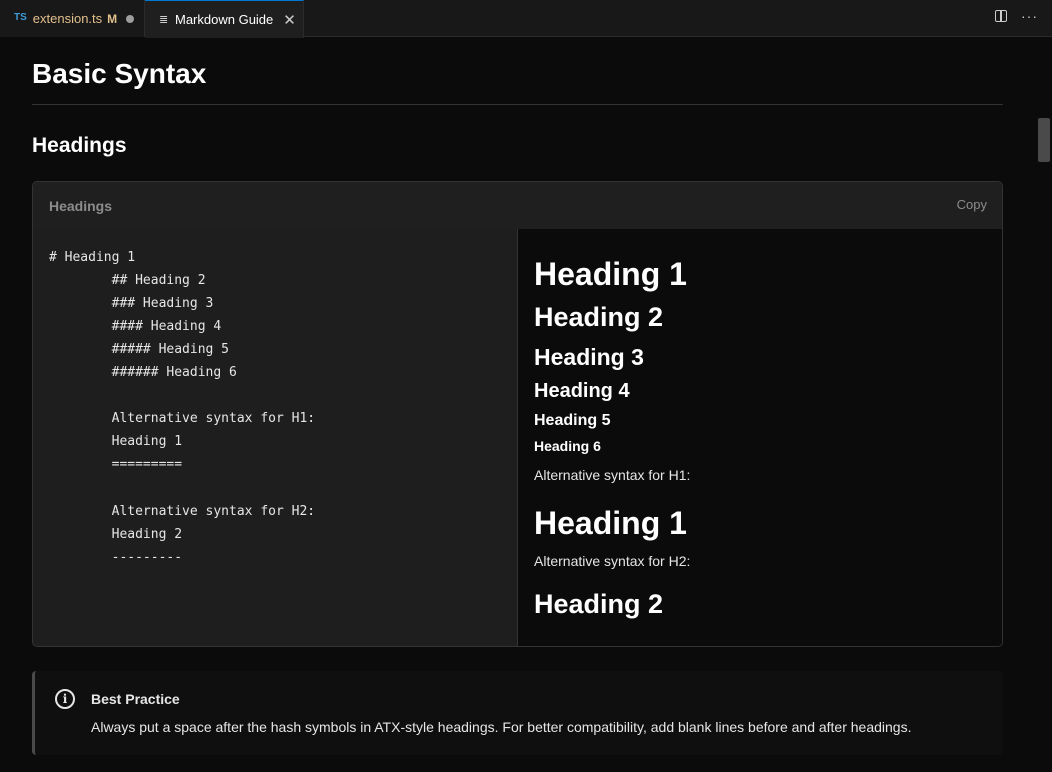 Image resolution: width=1052 pixels, height=772 pixels. I want to click on tab-label: Markdown Guide, so click(224, 19).